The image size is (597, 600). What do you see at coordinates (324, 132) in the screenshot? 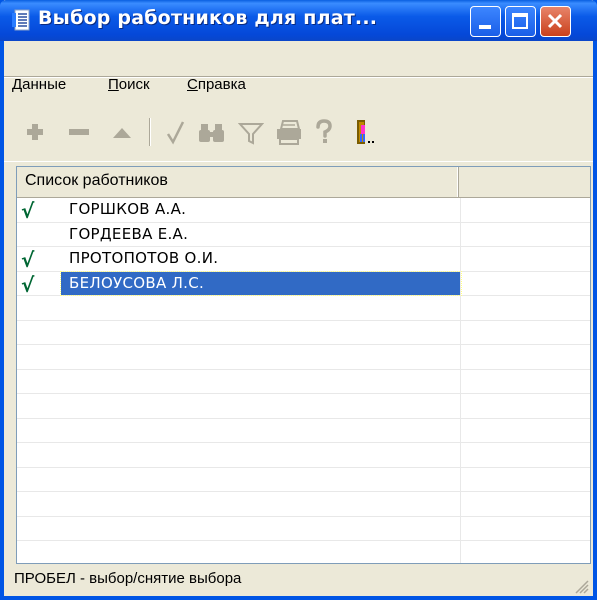
I see `help-icon` at bounding box center [324, 132].